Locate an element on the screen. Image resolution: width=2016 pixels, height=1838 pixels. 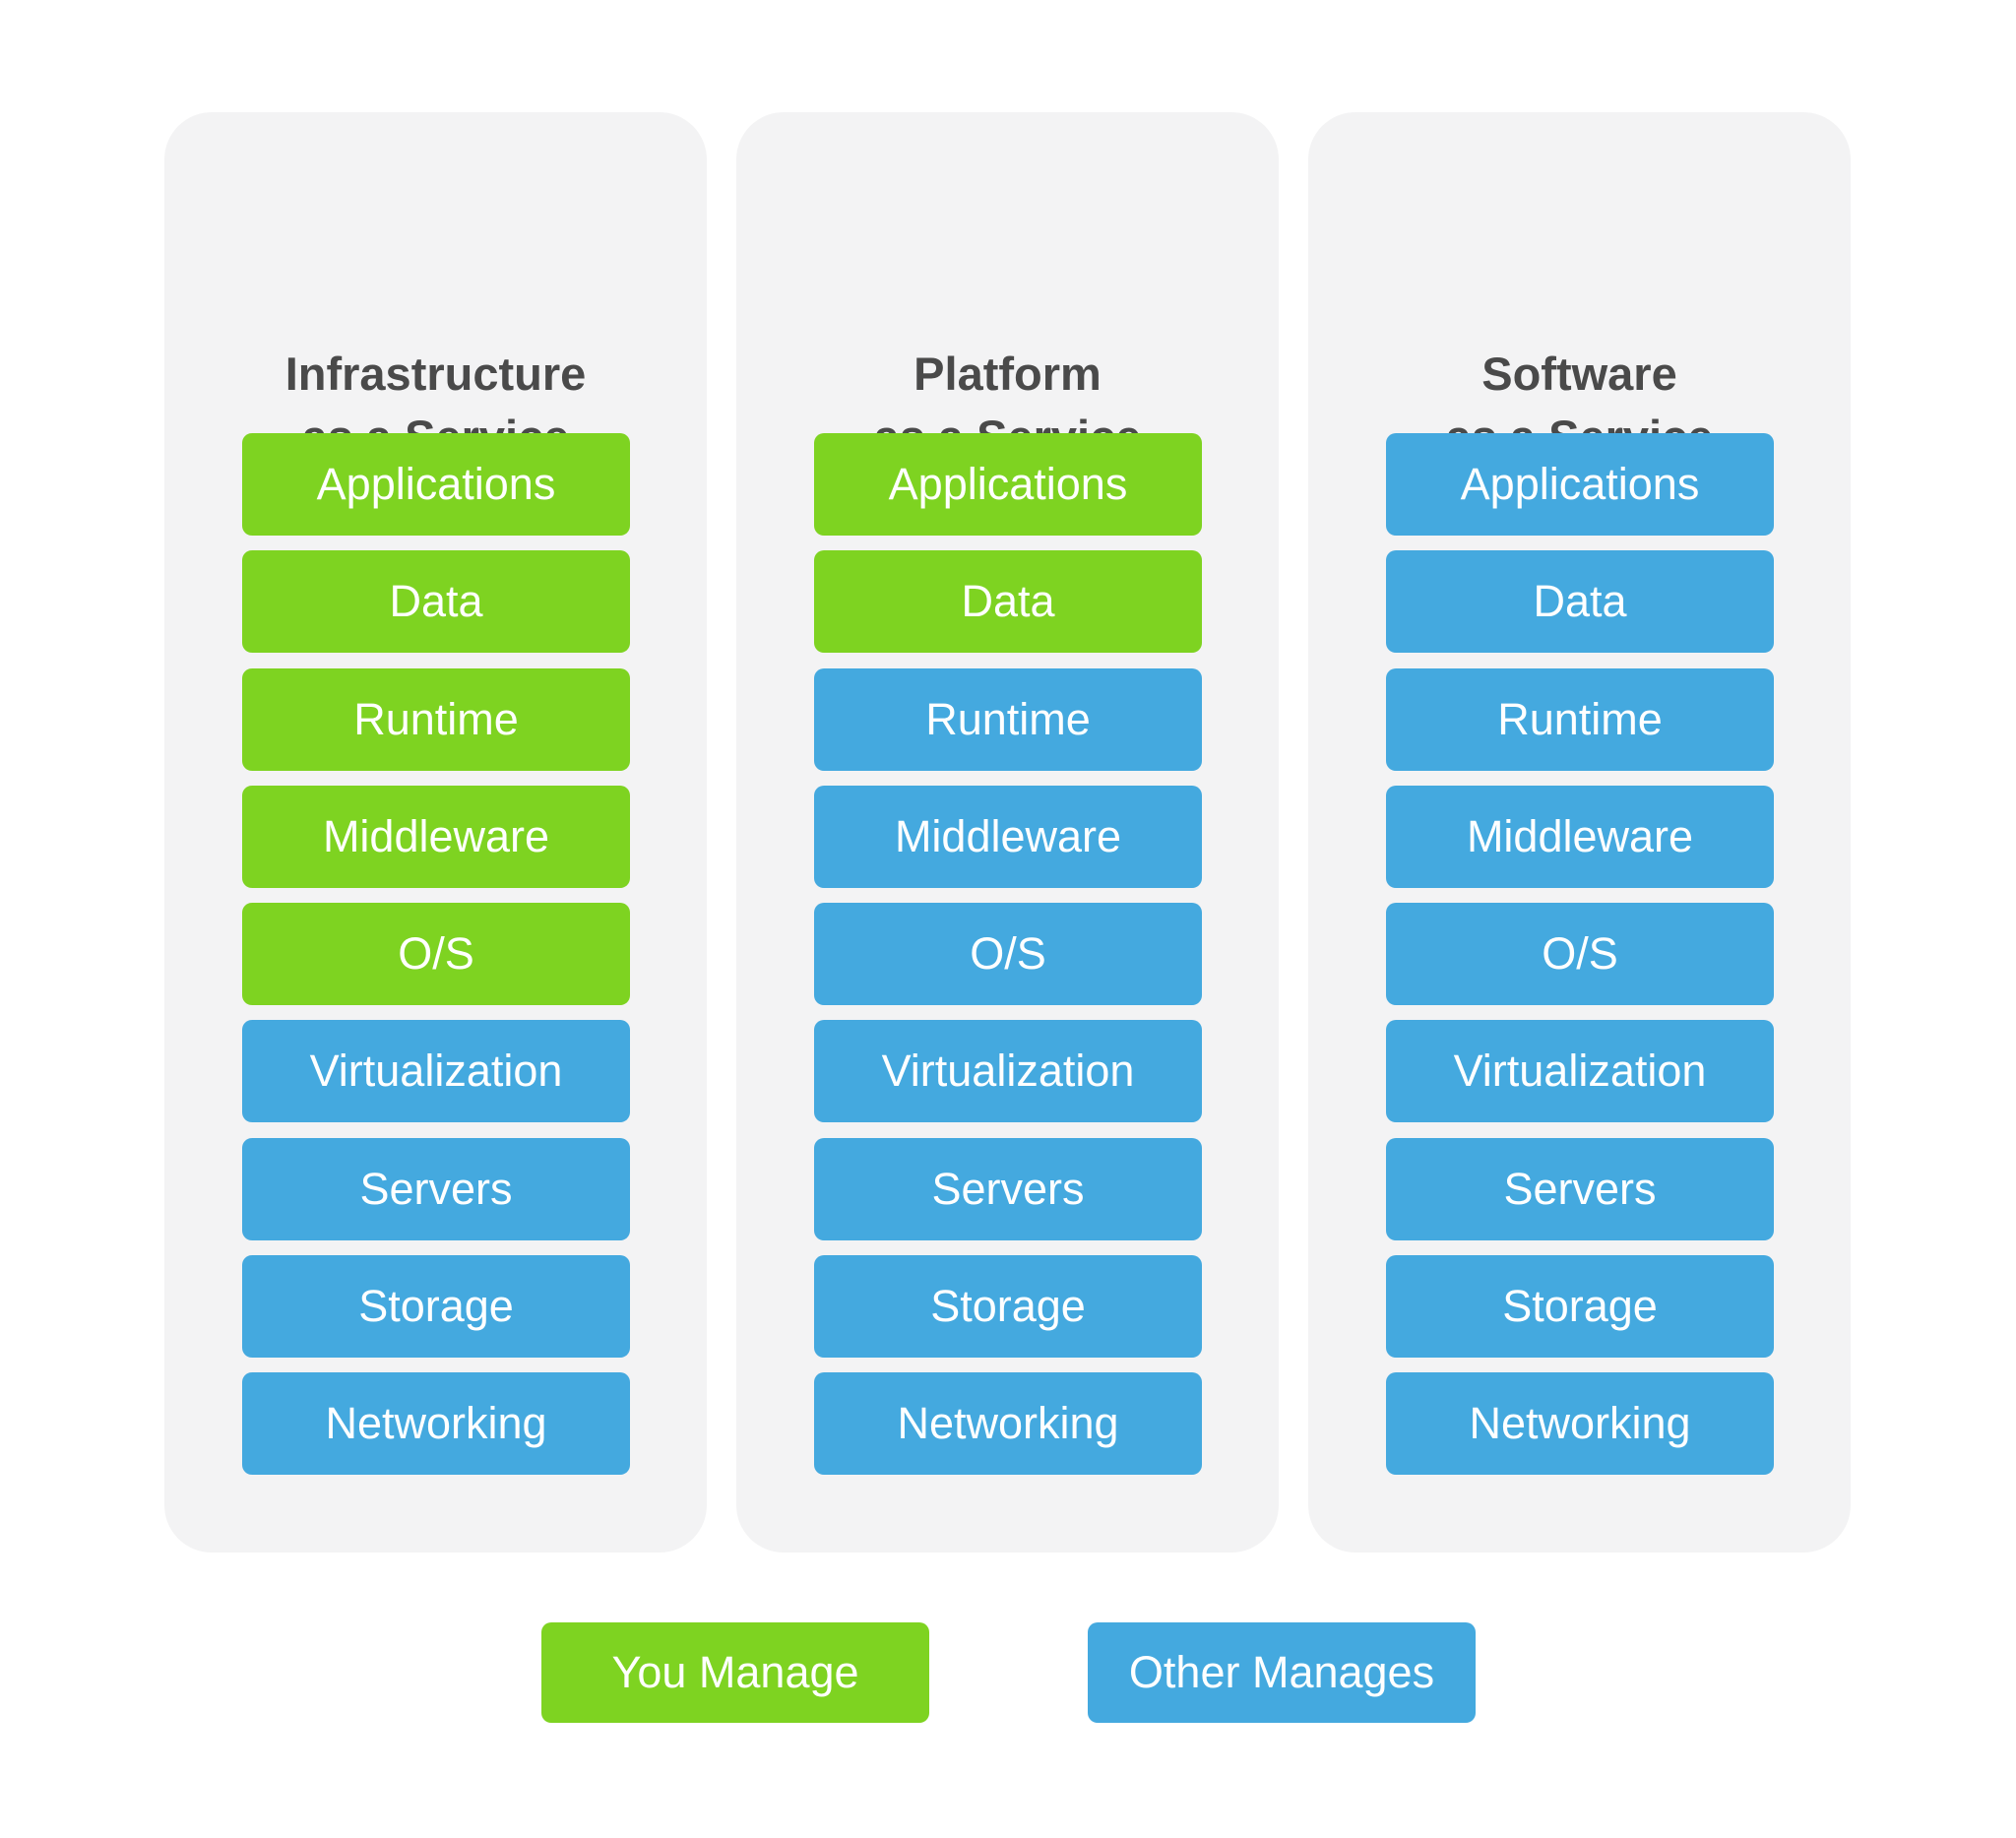
panel-title-line1: Infrastructure is located at coordinates (435, 374).